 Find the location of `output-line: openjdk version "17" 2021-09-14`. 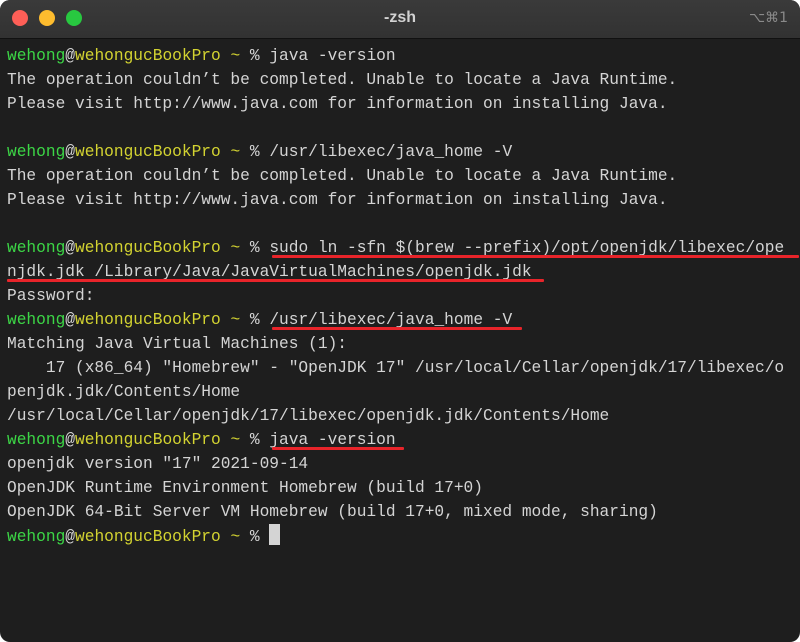

output-line: openjdk version "17" 2021-09-14 is located at coordinates (158, 464).